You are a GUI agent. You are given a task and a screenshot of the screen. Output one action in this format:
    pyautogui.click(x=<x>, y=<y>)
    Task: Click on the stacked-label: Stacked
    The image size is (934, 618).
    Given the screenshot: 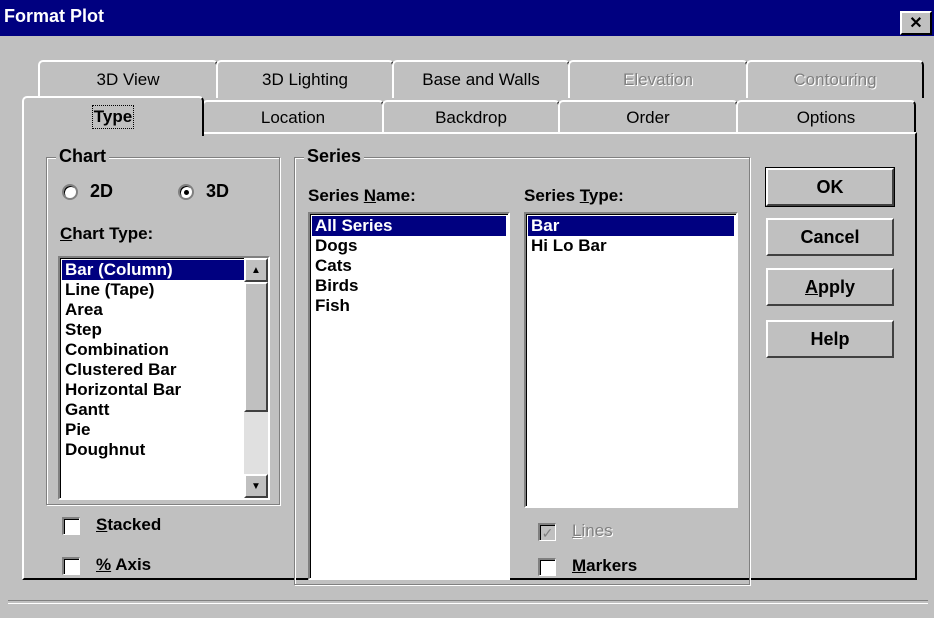 What is the action you would take?
    pyautogui.click(x=129, y=524)
    